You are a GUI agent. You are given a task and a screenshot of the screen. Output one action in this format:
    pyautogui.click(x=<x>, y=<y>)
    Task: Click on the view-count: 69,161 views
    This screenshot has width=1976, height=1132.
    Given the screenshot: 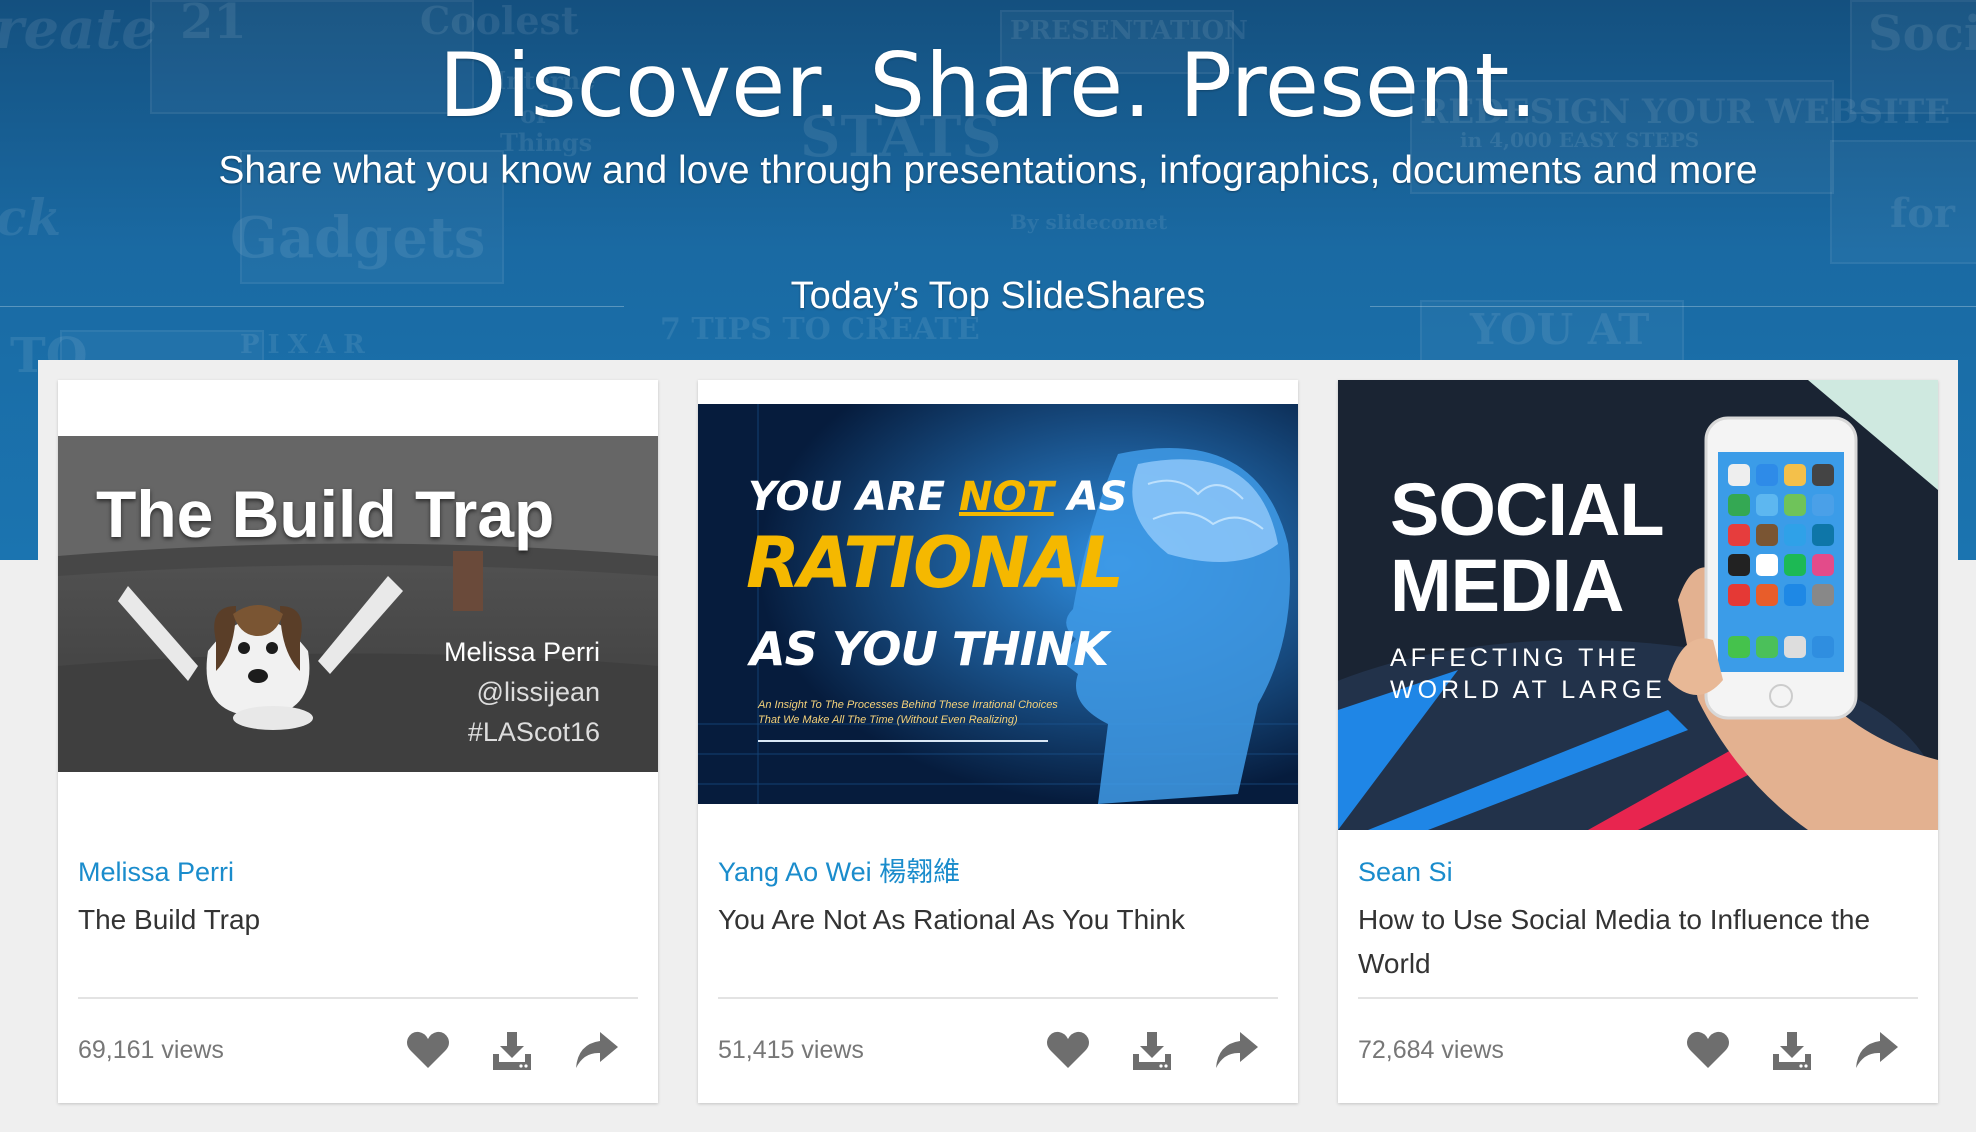 What is the action you would take?
    pyautogui.click(x=151, y=1050)
    